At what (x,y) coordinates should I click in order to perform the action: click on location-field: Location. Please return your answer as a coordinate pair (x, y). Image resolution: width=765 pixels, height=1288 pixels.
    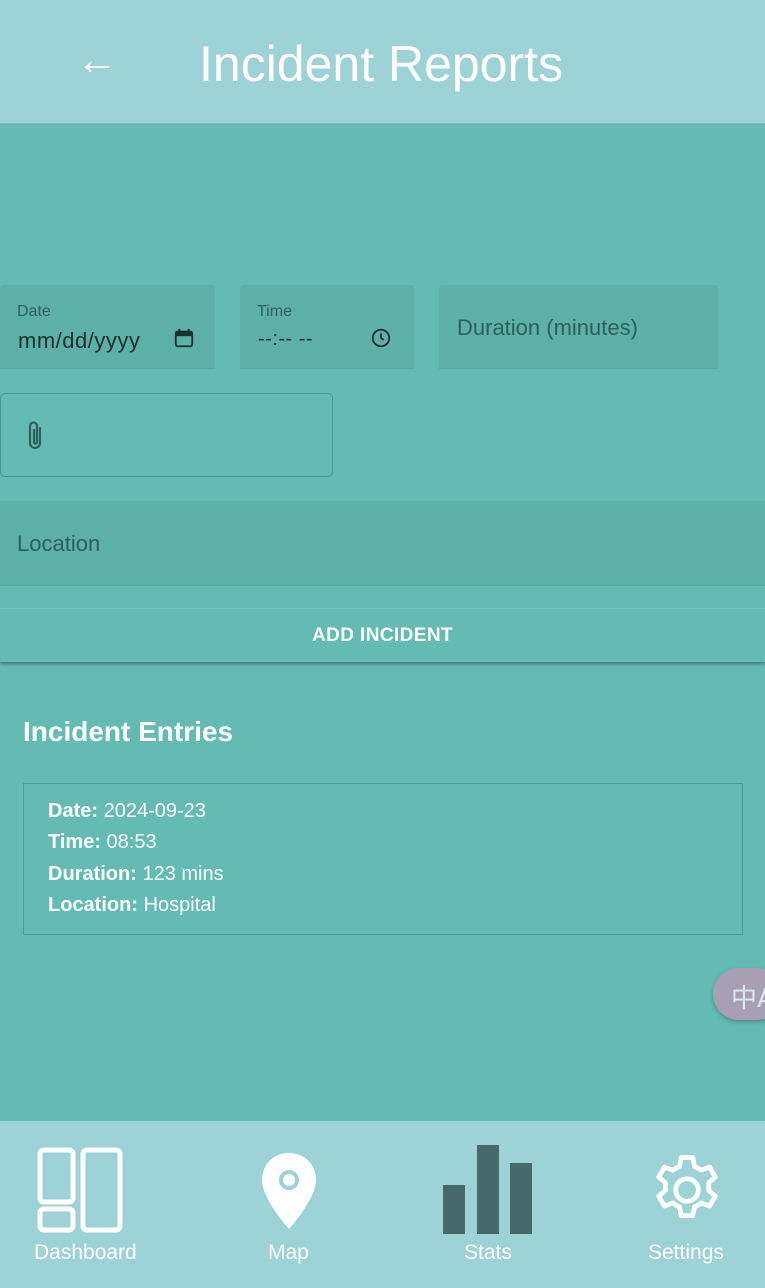
    Looking at the image, I should click on (382, 543).